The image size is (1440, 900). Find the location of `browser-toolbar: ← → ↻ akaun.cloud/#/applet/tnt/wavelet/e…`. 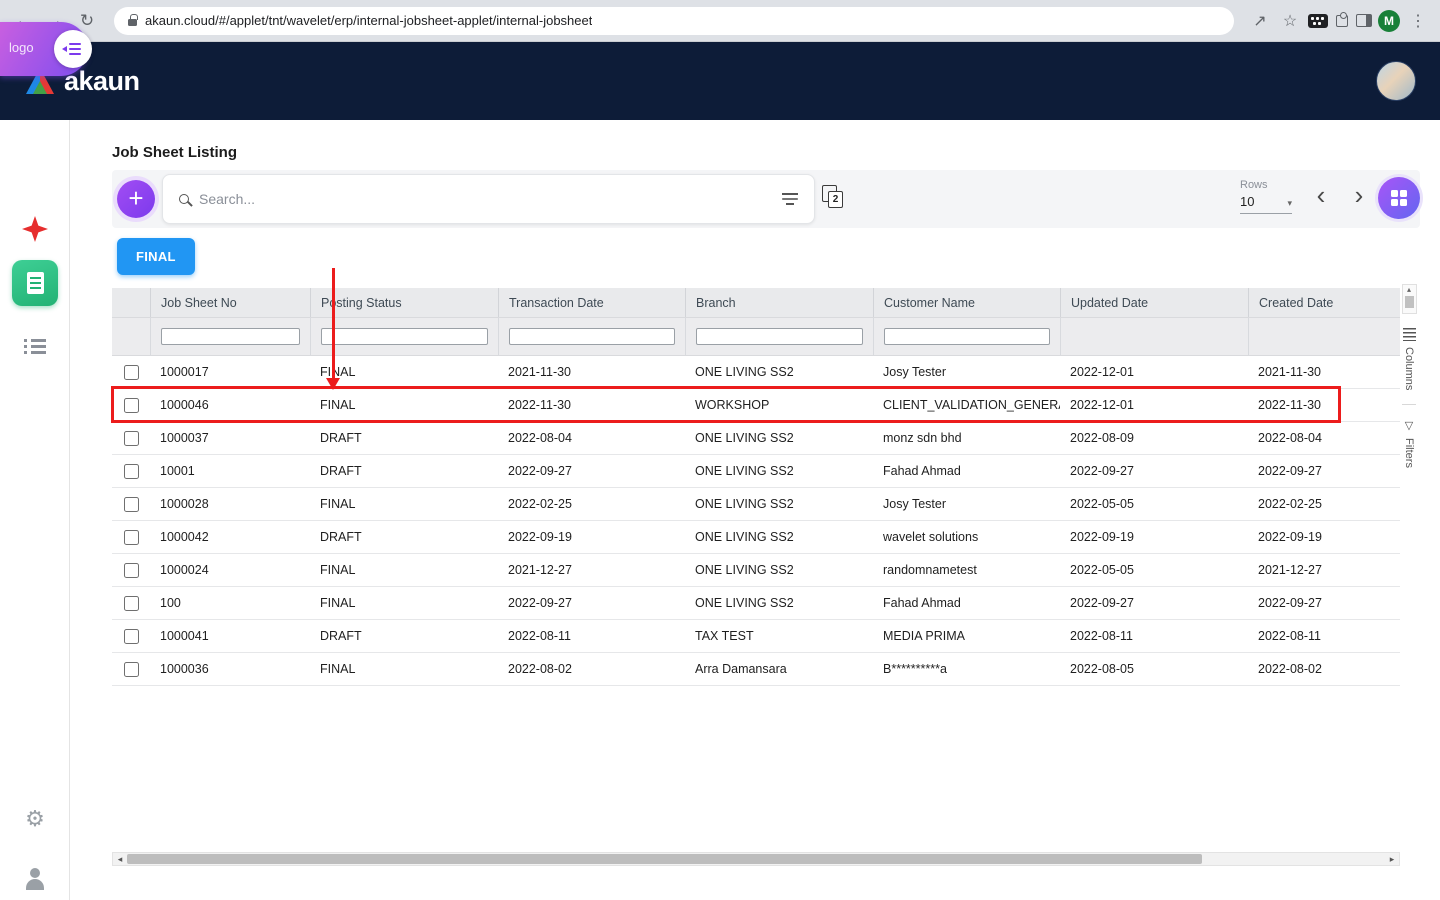

browser-toolbar: ← → ↻ akaun.cloud/#/applet/tnt/wavelet/e… is located at coordinates (720, 21).